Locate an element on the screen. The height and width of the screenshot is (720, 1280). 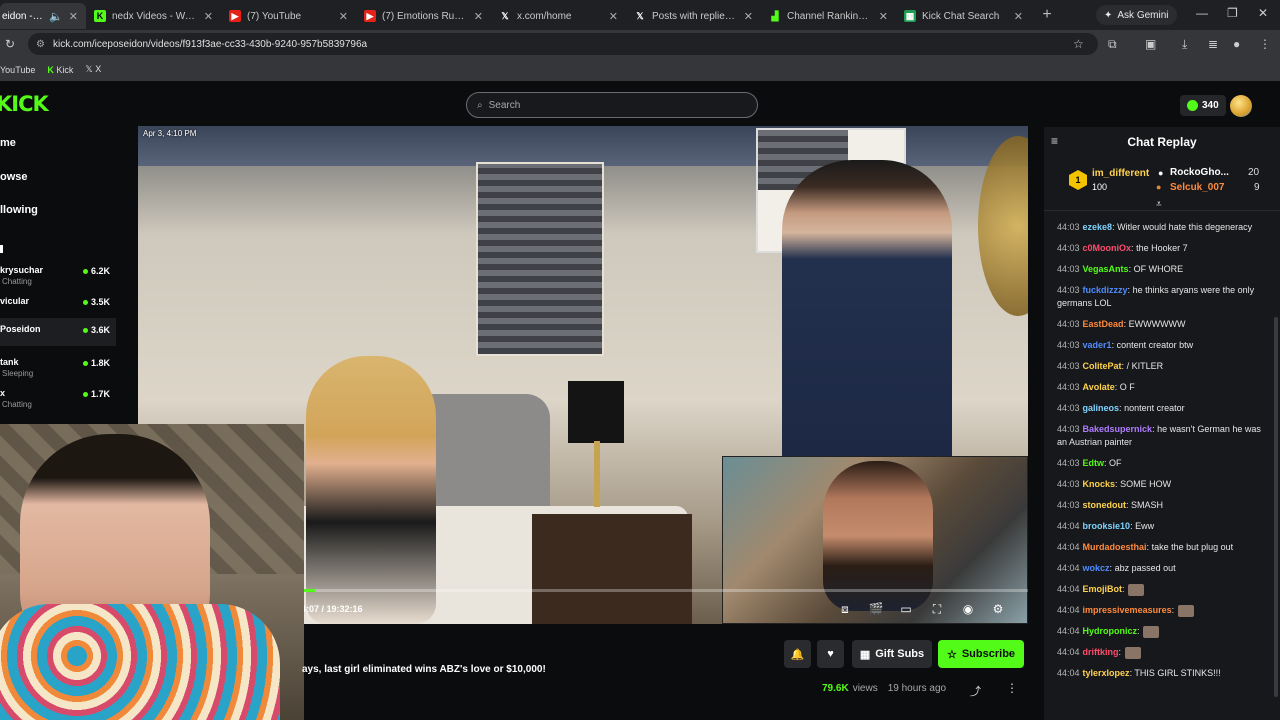
sidebar-item-following: llowing is located at coordinates (19, 210).